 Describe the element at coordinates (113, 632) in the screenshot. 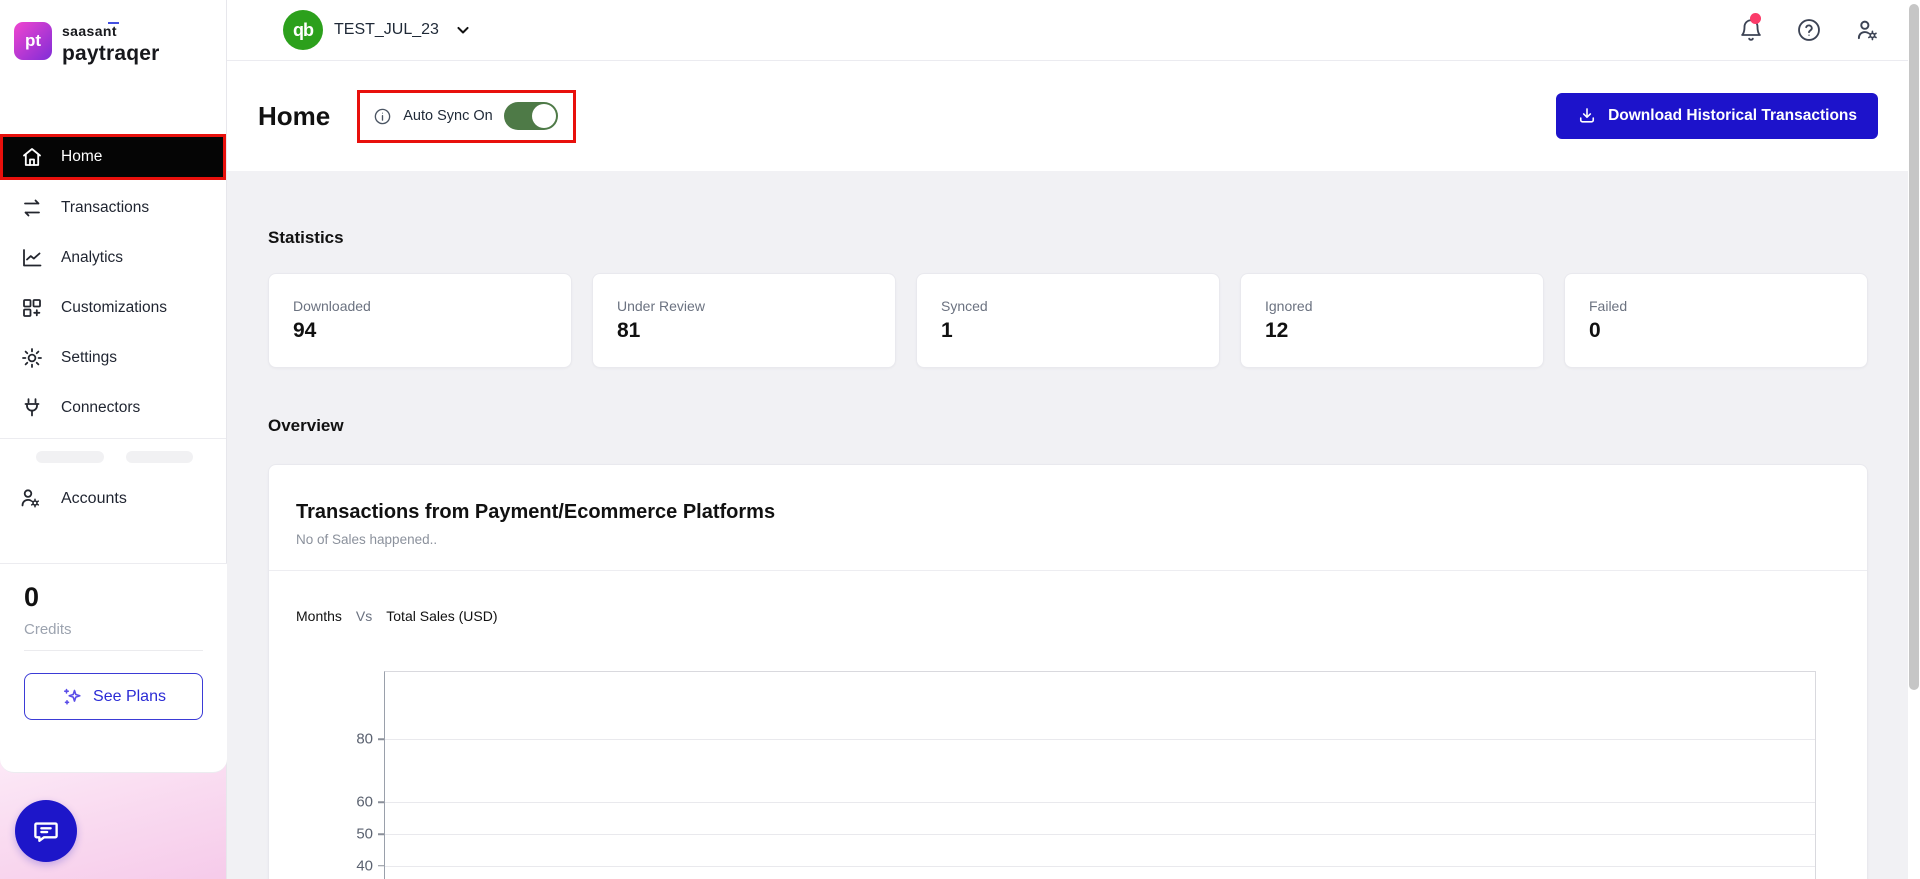

I see `credits-label: Credits` at that location.